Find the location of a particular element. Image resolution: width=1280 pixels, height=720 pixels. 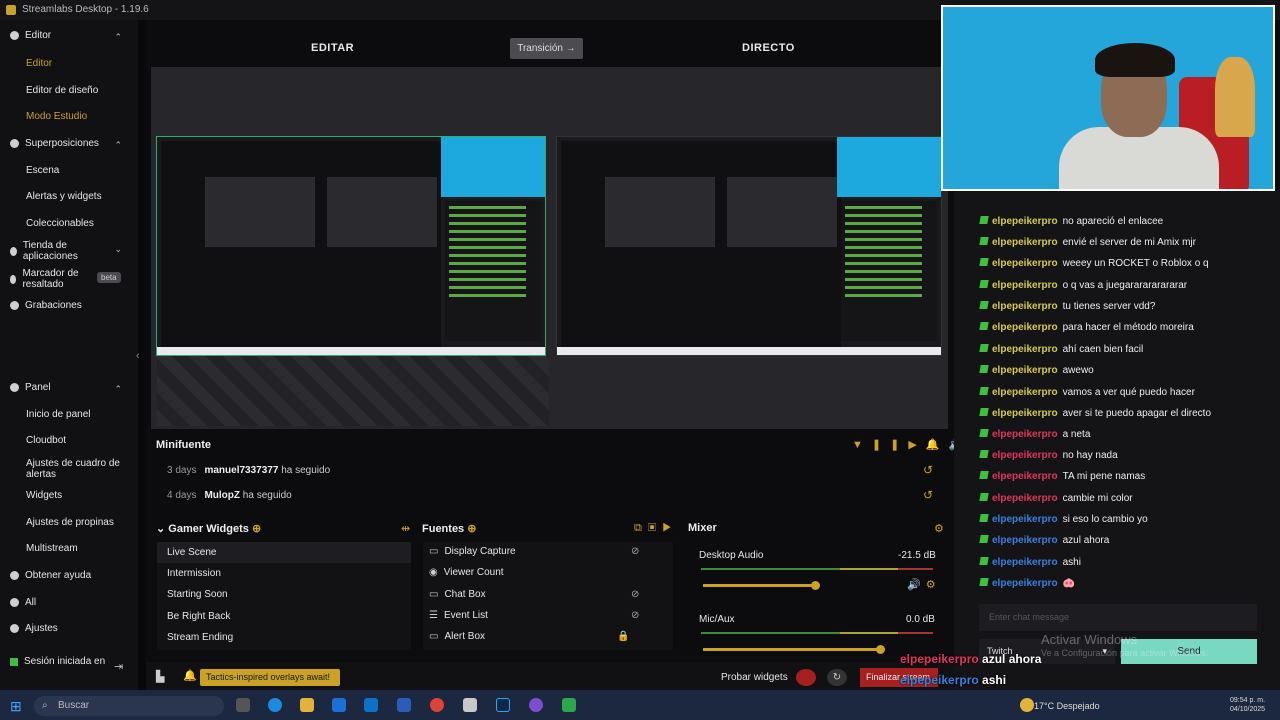

pause-icon: ❚❚ is located at coordinates (890, 445).